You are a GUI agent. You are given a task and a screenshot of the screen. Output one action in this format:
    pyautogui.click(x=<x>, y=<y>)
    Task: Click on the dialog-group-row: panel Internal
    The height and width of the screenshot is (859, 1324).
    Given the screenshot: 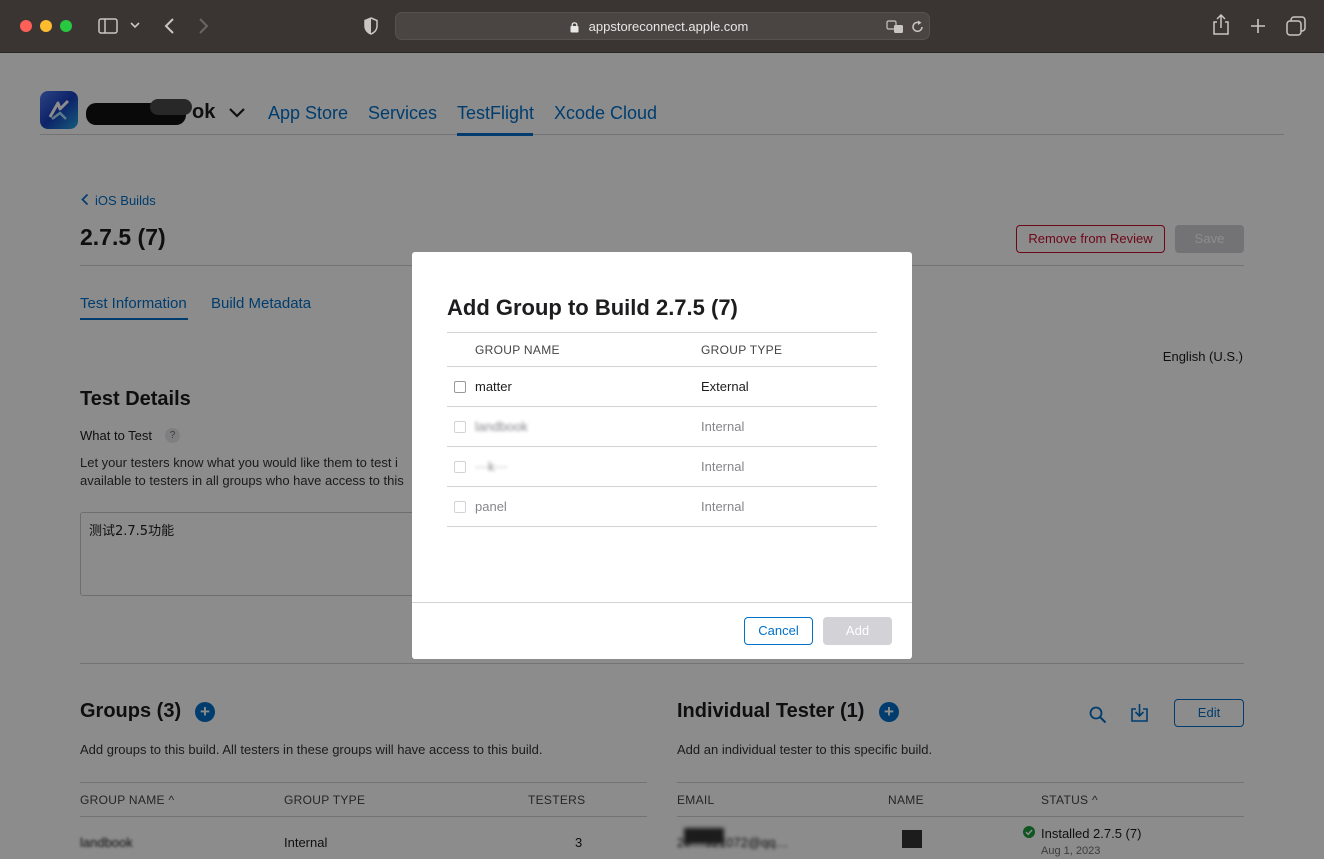 What is the action you would take?
    pyautogui.click(x=662, y=507)
    